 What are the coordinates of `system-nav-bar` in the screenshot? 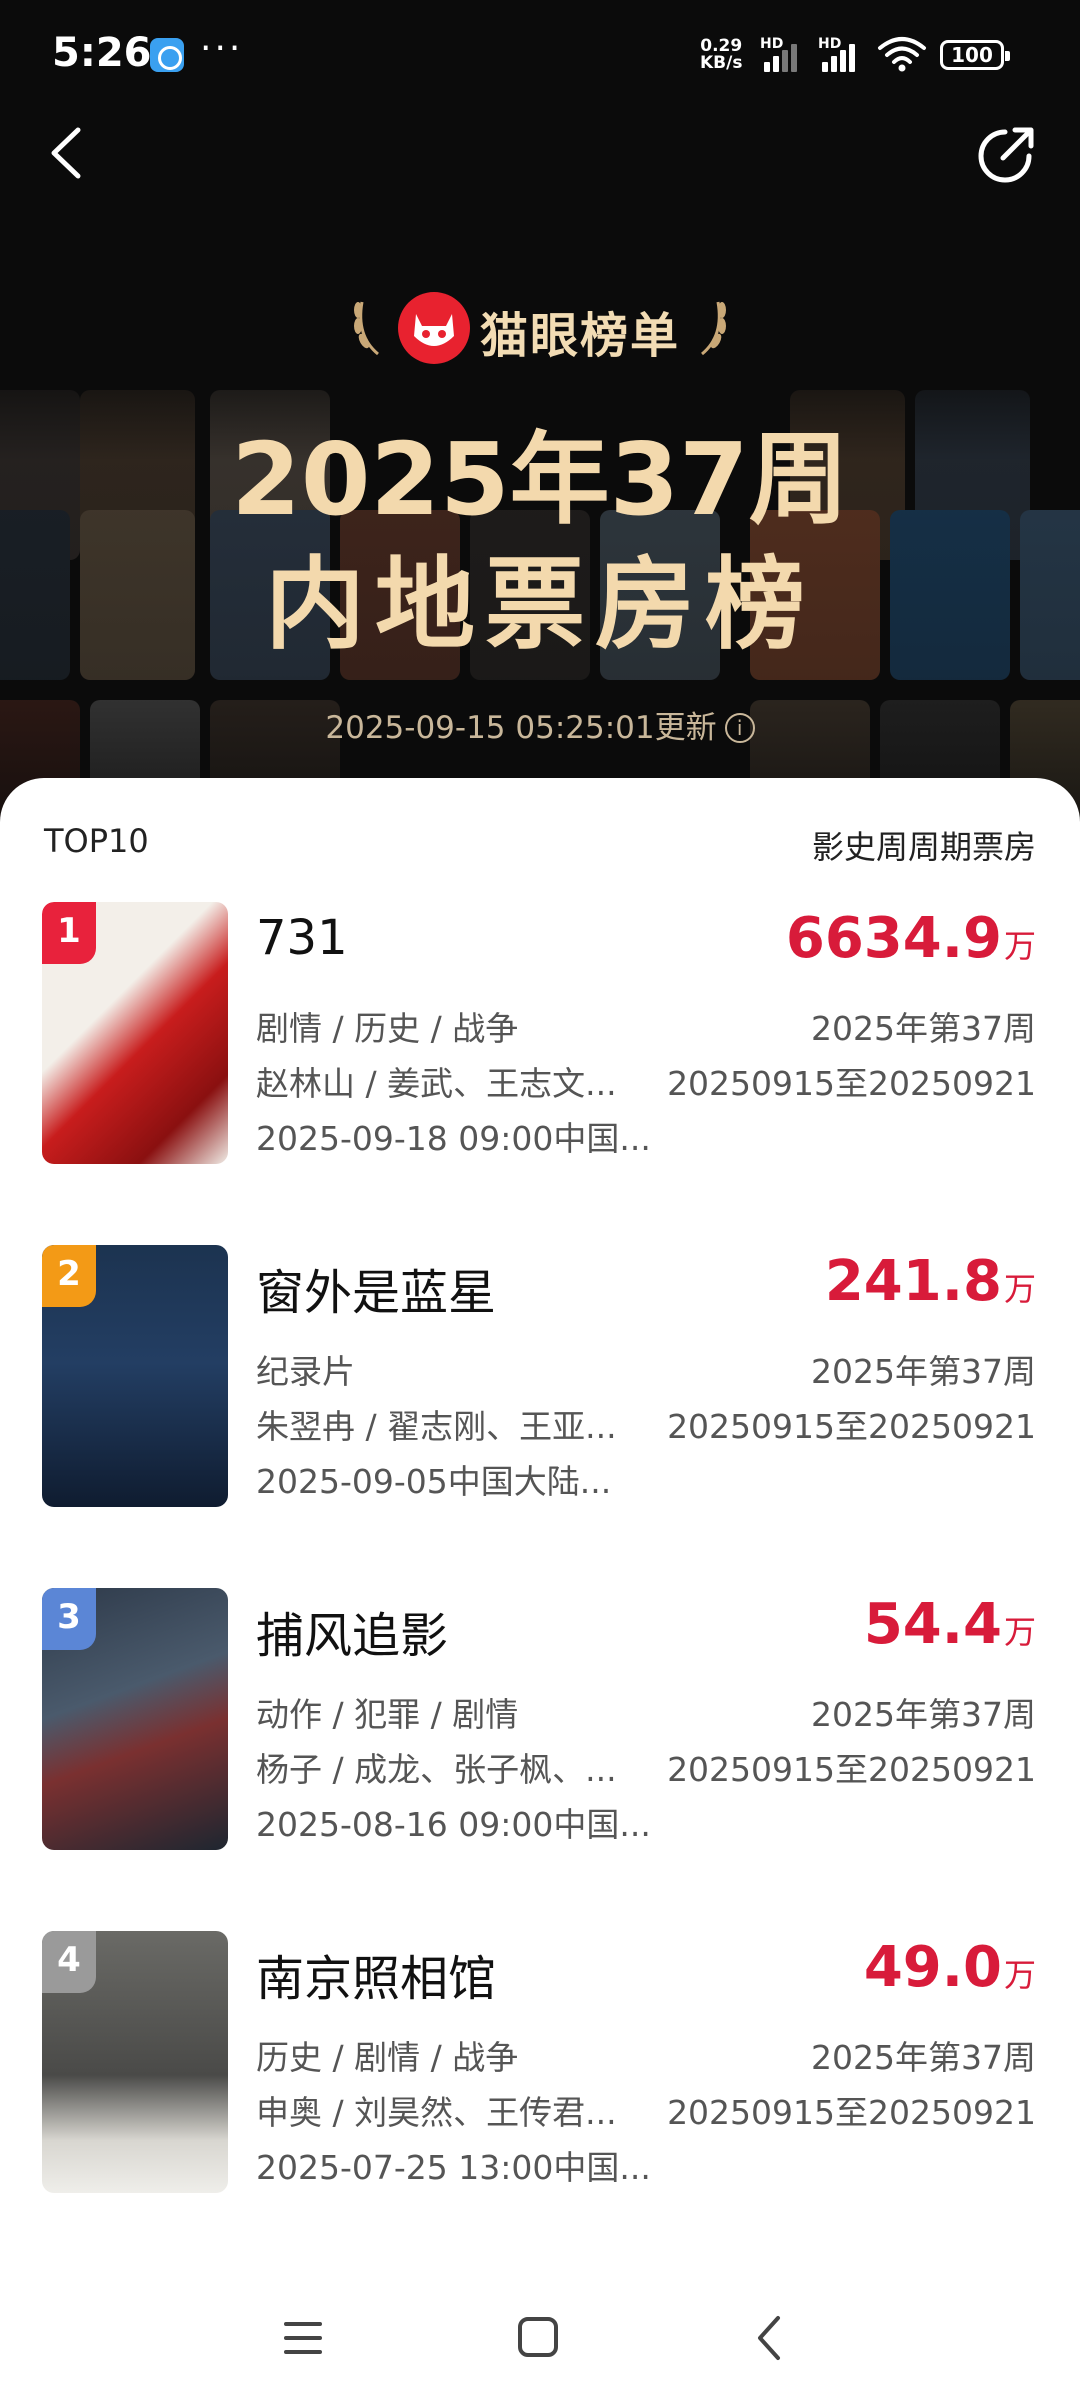 It's located at (540, 2340).